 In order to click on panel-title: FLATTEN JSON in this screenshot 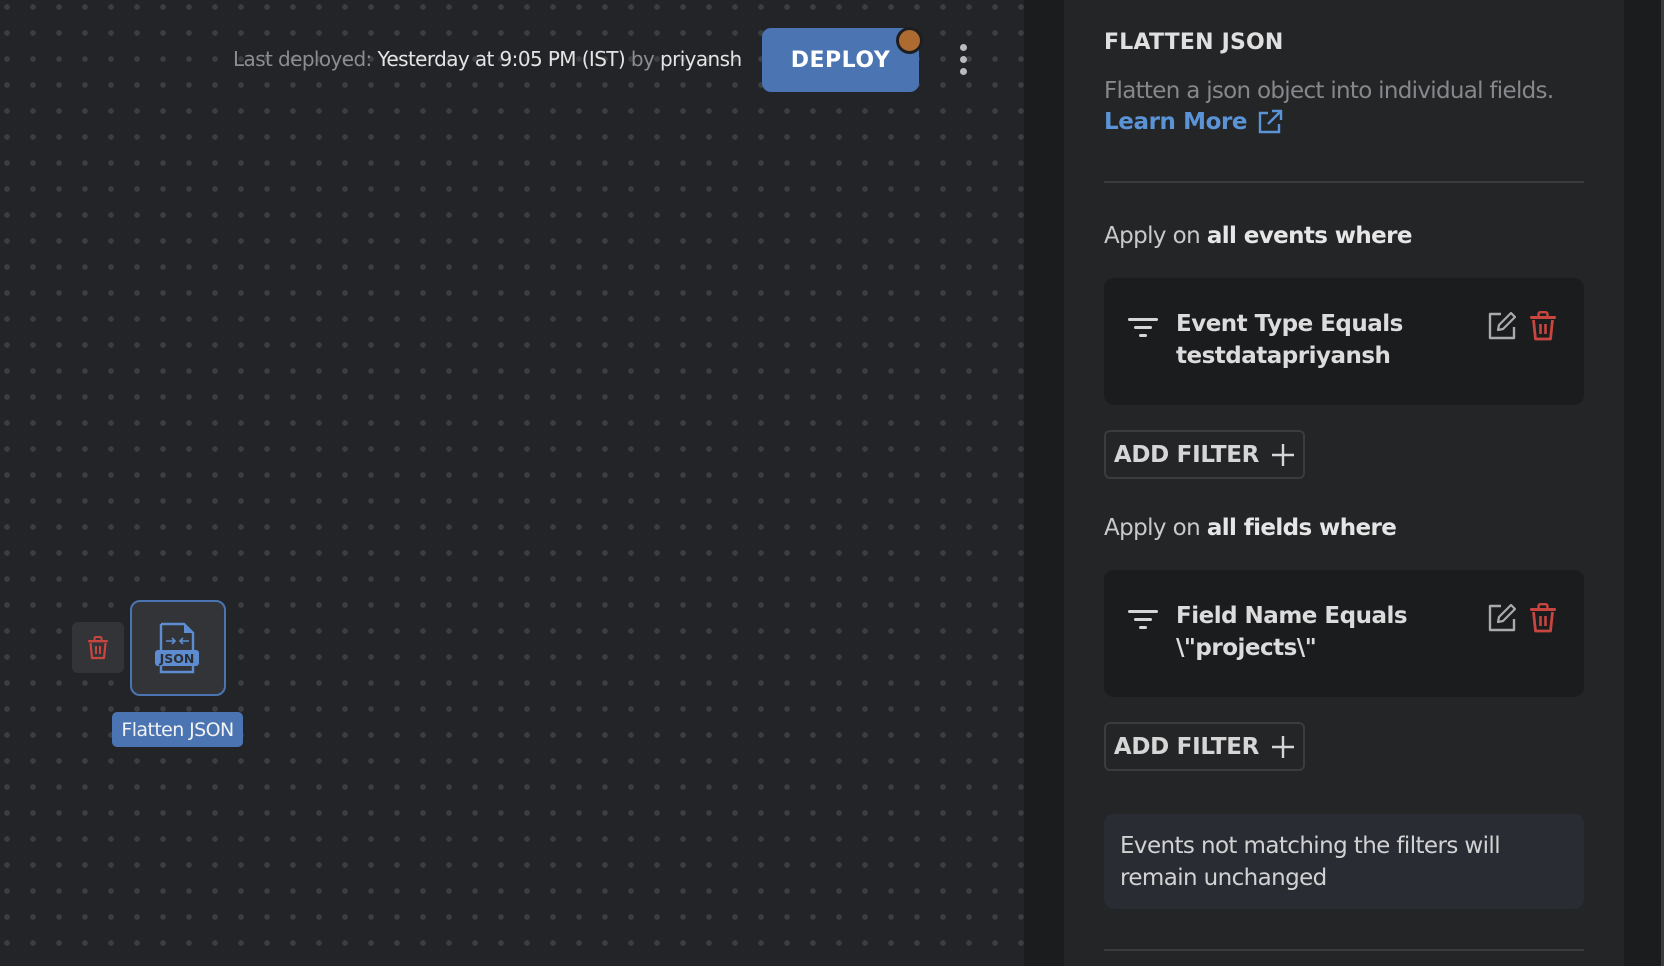, I will do `click(1194, 42)`.